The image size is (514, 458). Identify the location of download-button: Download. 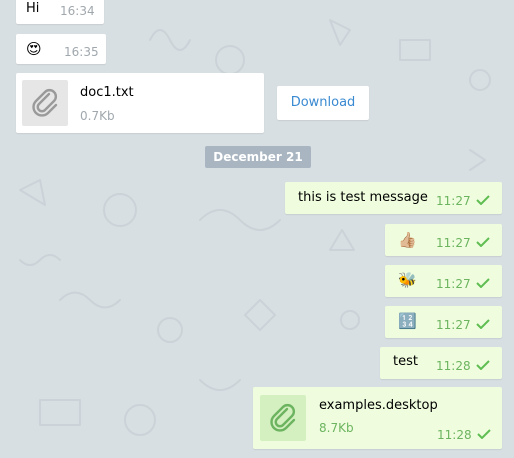
(323, 103).